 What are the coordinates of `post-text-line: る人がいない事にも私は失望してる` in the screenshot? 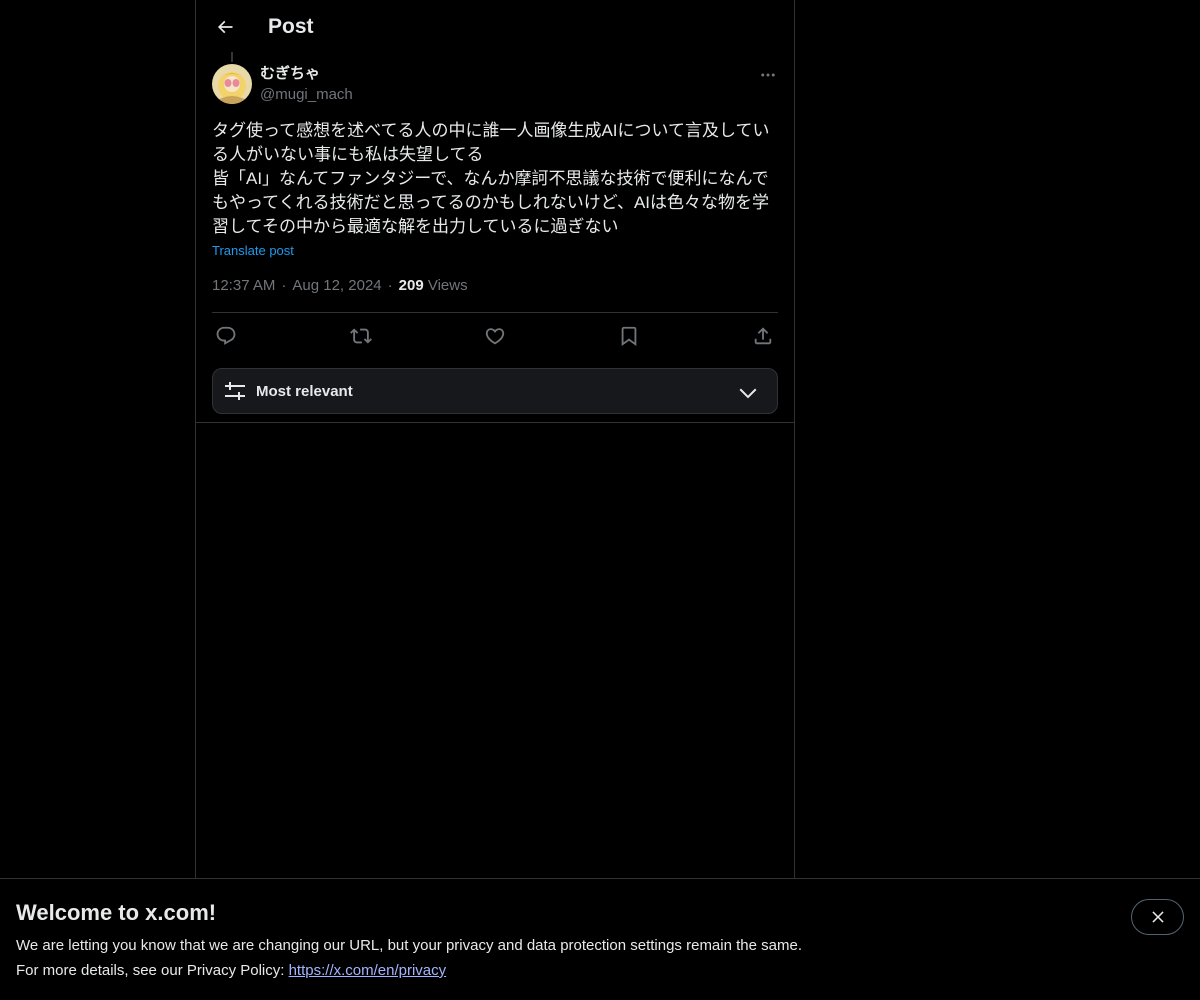 It's located at (348, 154).